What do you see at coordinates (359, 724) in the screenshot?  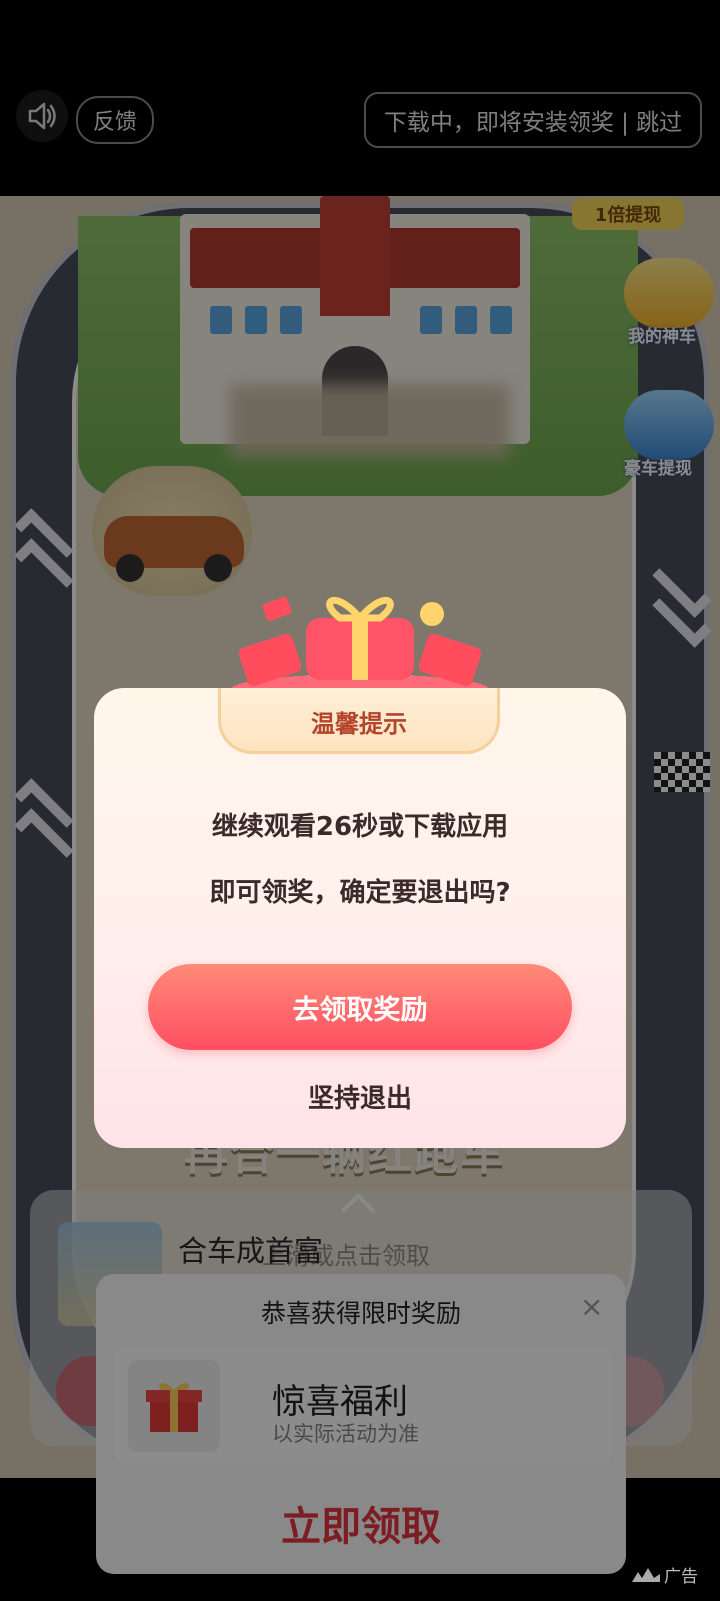 I see `dialog-title: 温馨提示` at bounding box center [359, 724].